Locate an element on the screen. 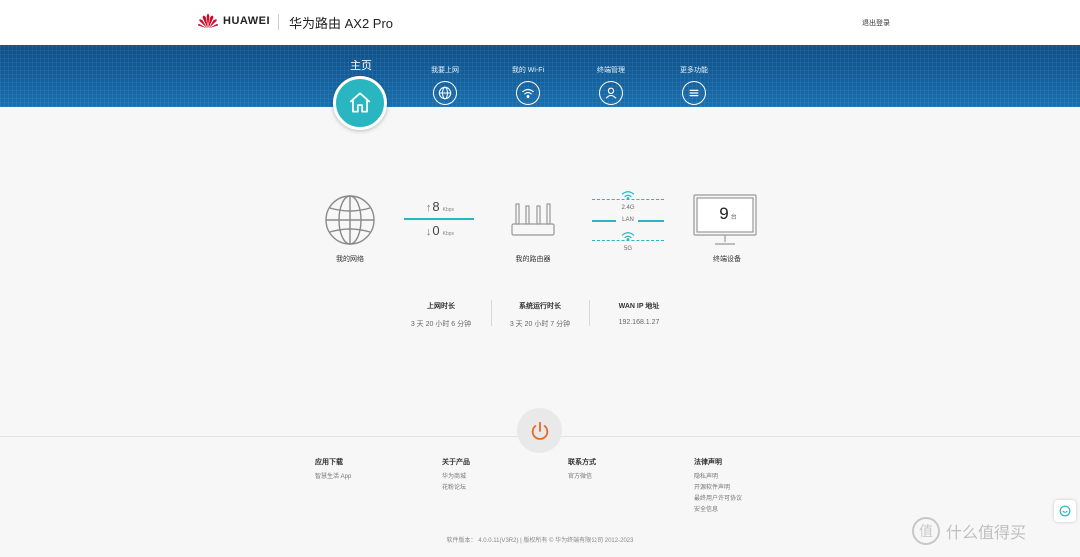  wifi-icon is located at coordinates (528, 93).